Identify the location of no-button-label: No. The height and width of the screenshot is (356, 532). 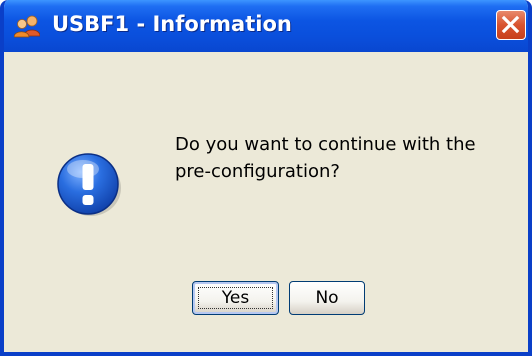
(327, 298).